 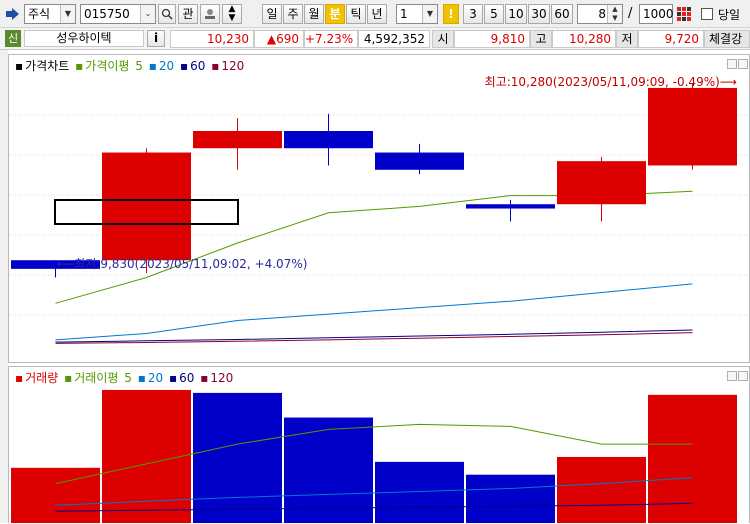 I want to click on info-button: i, so click(x=156, y=38).